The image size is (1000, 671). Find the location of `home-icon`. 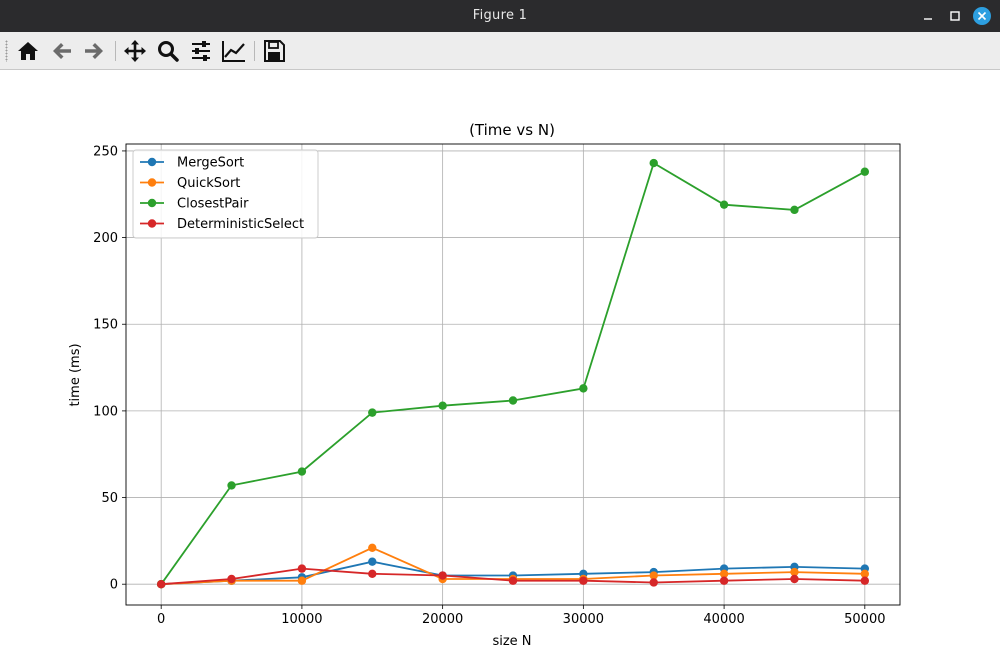

home-icon is located at coordinates (28, 51).